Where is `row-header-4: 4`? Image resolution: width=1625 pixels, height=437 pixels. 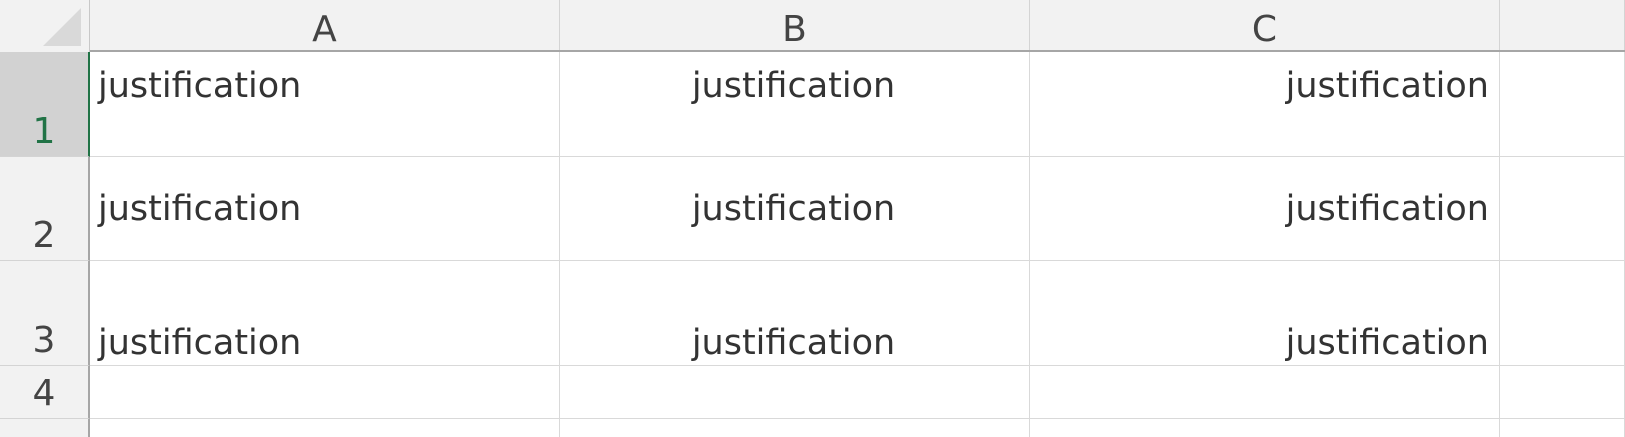 row-header-4: 4 is located at coordinates (45, 392).